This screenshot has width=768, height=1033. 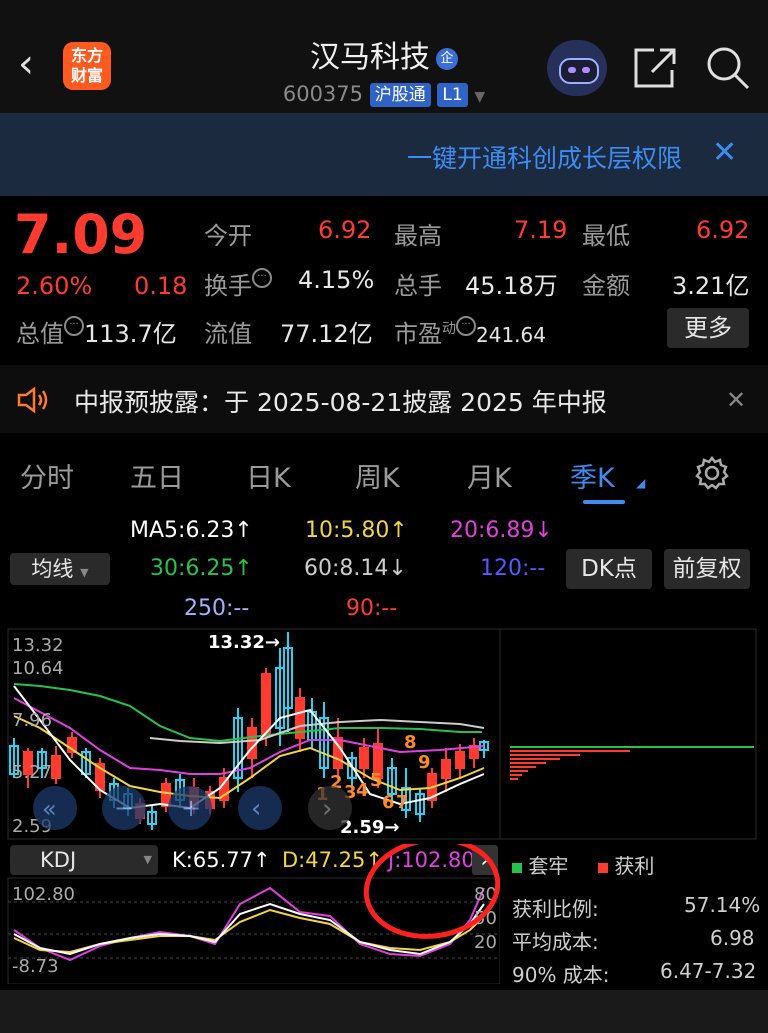 What do you see at coordinates (201, 568) in the screenshot?
I see `ma30-value: 30:6.25↑` at bounding box center [201, 568].